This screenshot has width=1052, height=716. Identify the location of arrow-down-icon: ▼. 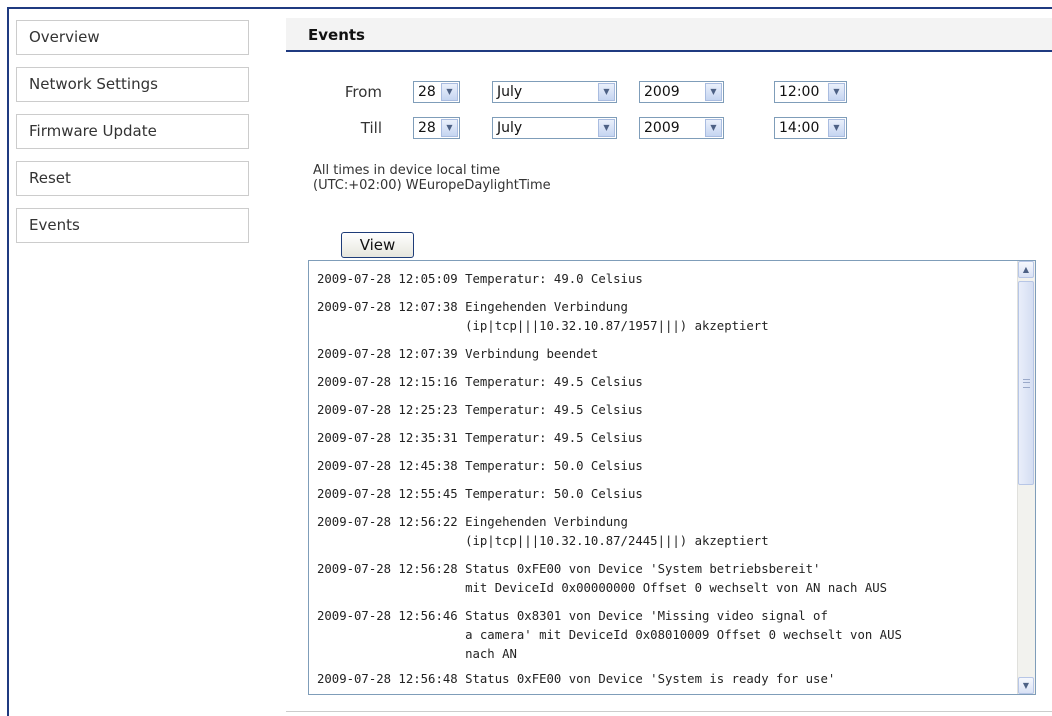
(1026, 685).